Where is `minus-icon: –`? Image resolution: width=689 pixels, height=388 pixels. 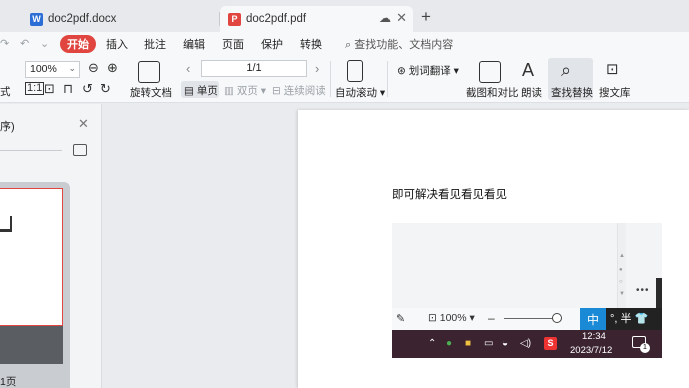 minus-icon: – is located at coordinates (491, 318).